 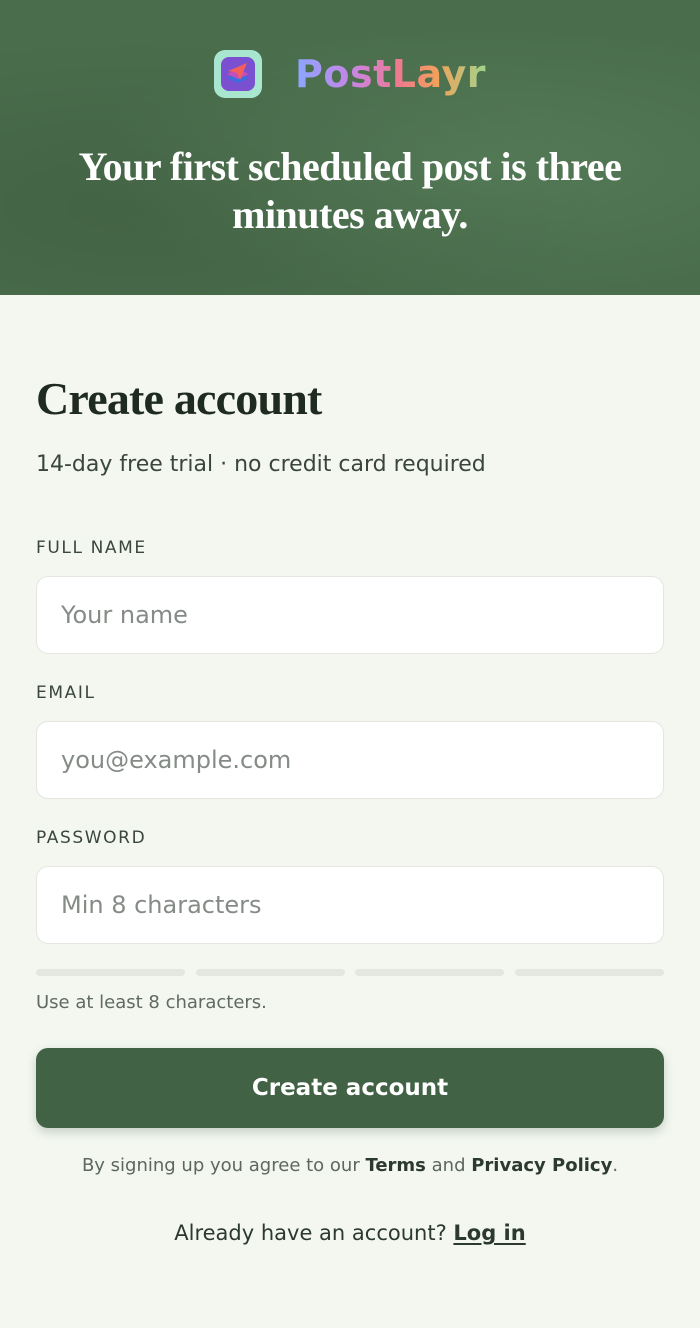 I want to click on login-prompt: Already have an account?, so click(x=314, y=1233).